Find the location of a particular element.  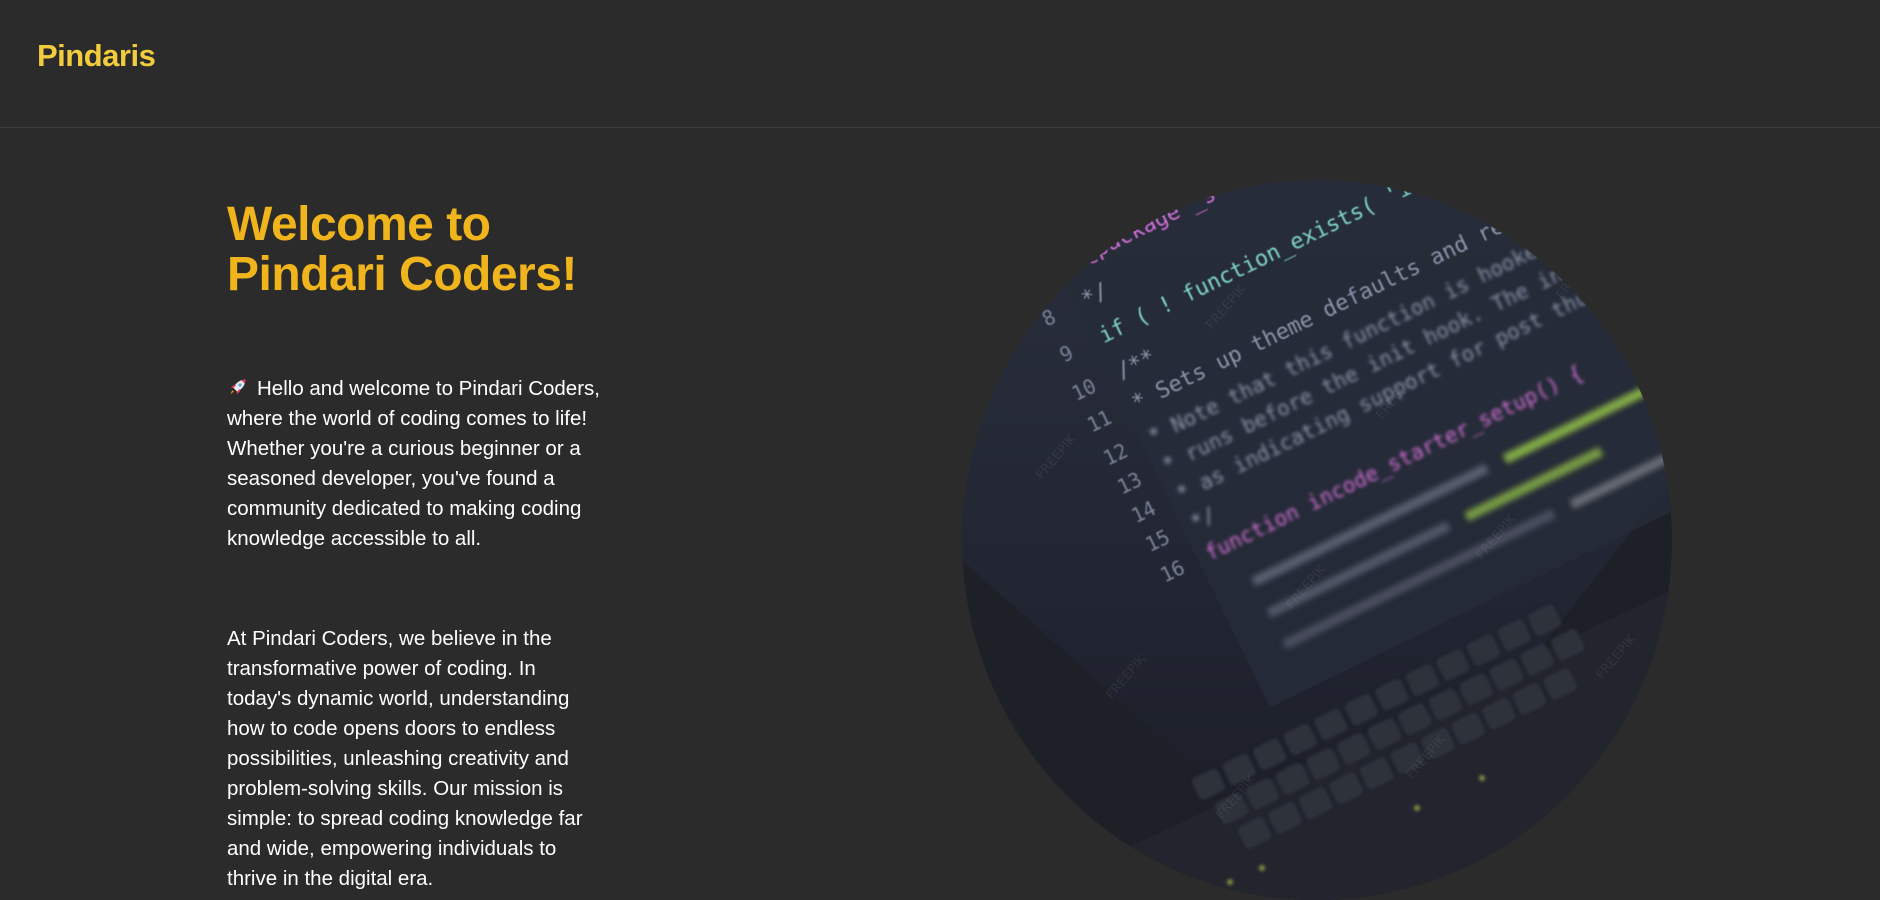

hero-title: Welcome to Pindari Coders! is located at coordinates (487, 250).